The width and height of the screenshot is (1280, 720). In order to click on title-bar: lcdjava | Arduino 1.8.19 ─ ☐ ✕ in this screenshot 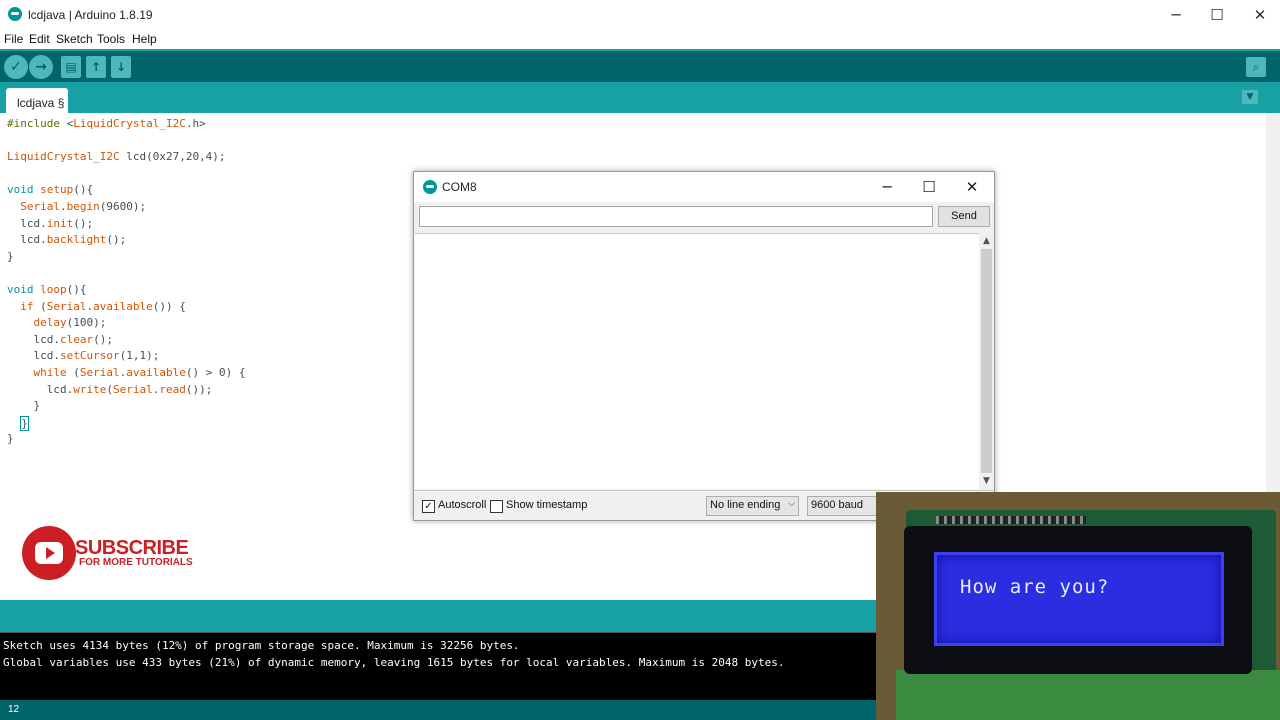, I will do `click(640, 15)`.